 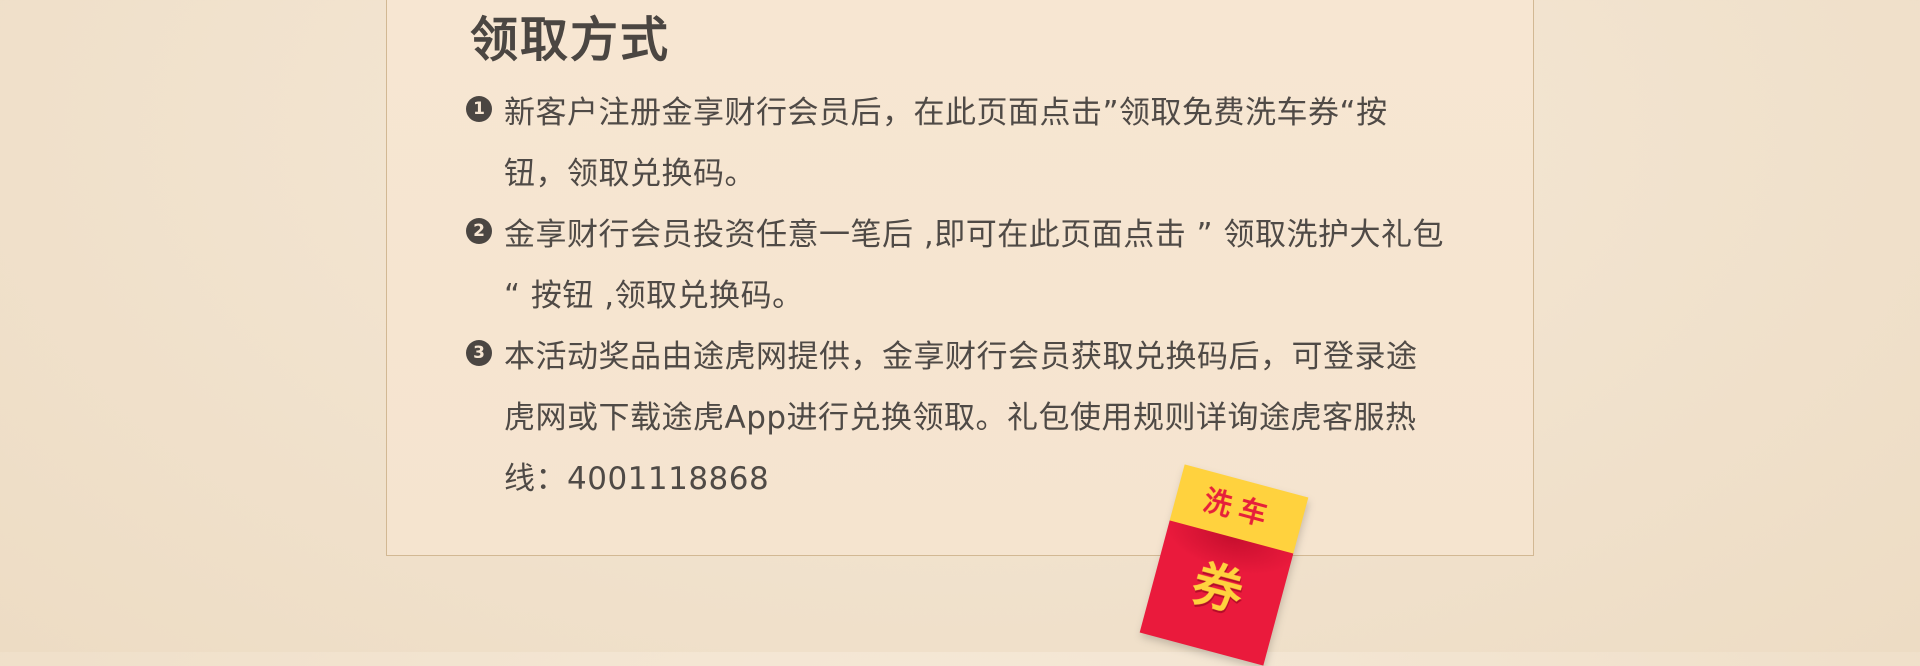 I want to click on number-badge-2: 2, so click(x=479, y=231).